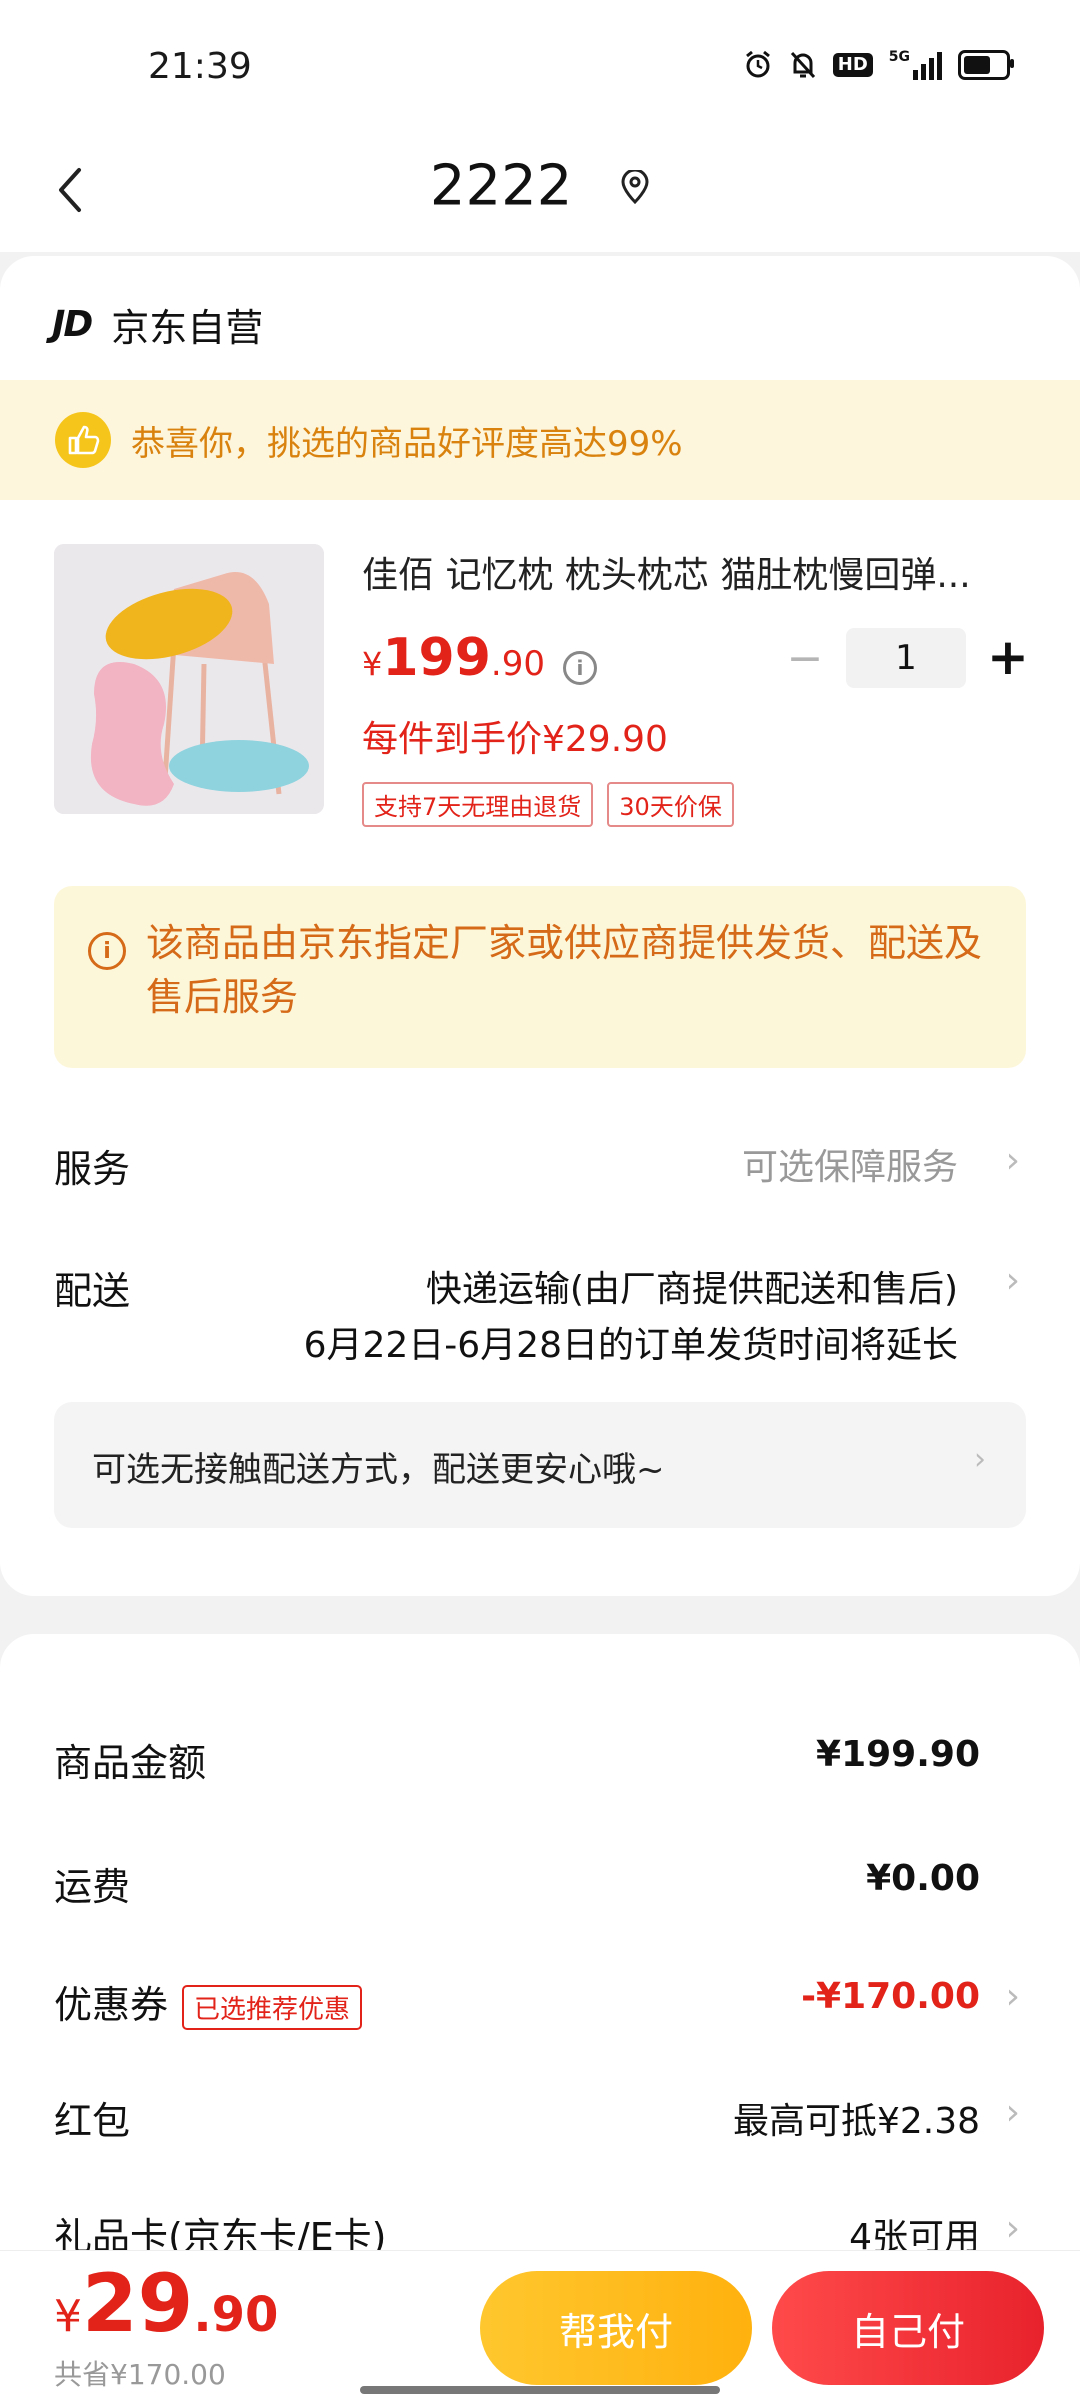 The height and width of the screenshot is (2401, 1080). Describe the element at coordinates (630, 1345) in the screenshot. I see `delivery-delay-note: 6月22日-6月28日的订单发货时间将延长` at that location.